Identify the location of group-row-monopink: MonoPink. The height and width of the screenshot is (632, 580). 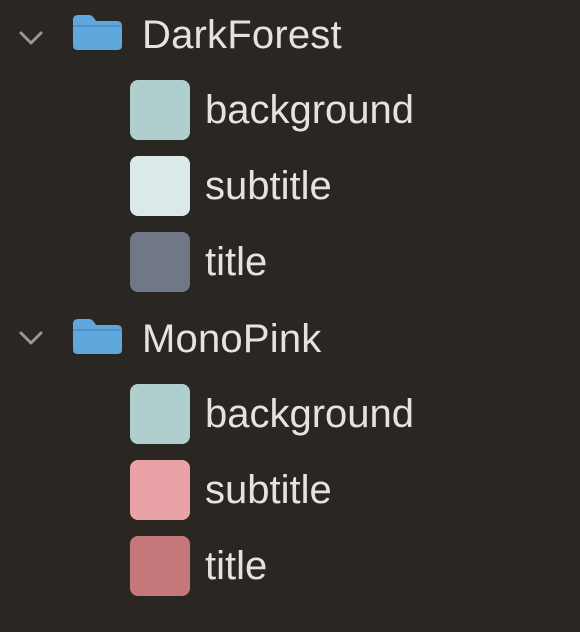
(290, 338).